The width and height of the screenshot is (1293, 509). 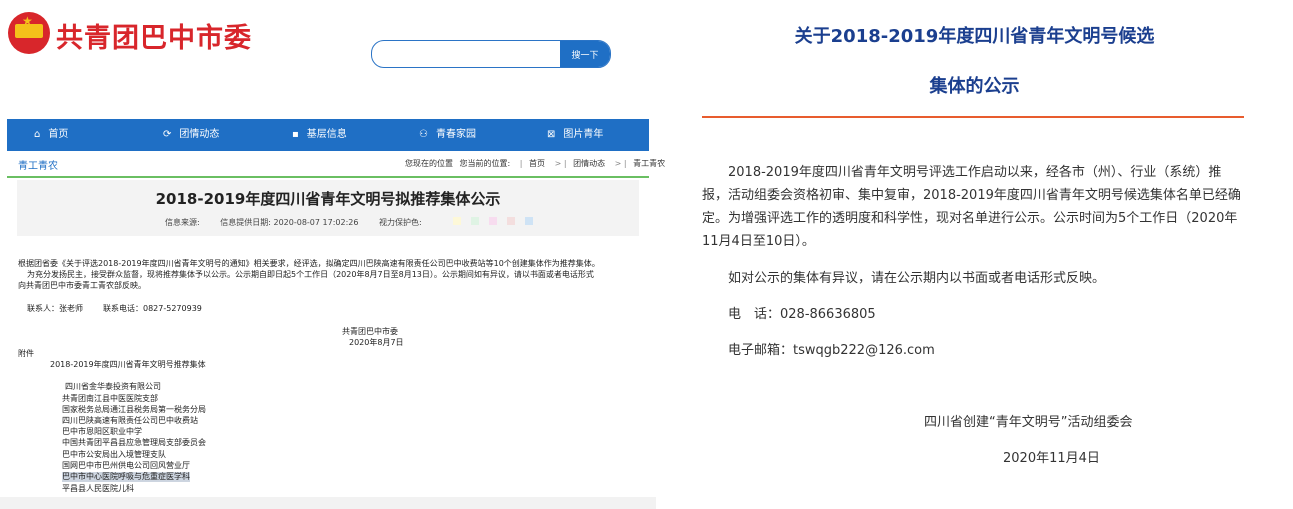 I want to click on list-item: 巴中市恩阳区职业中学, so click(x=102, y=431).